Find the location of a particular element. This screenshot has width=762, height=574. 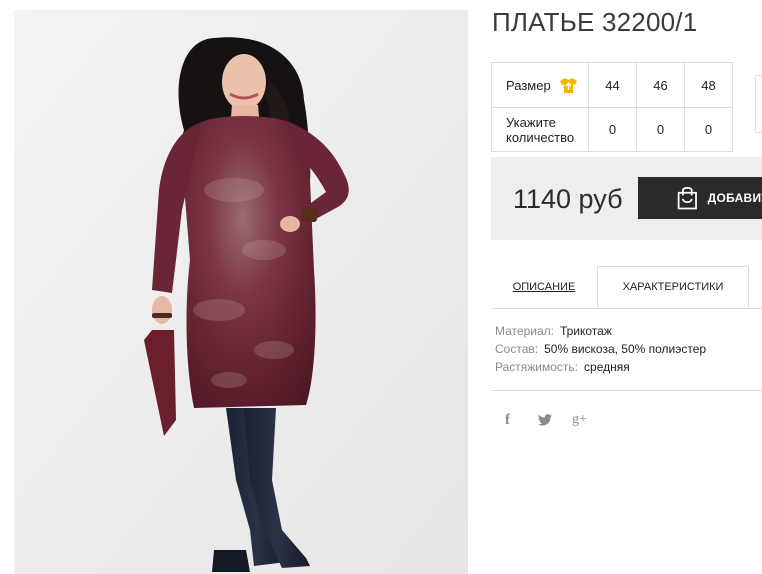

characteristic-row: Растяжимость: средняя is located at coordinates (600, 367).